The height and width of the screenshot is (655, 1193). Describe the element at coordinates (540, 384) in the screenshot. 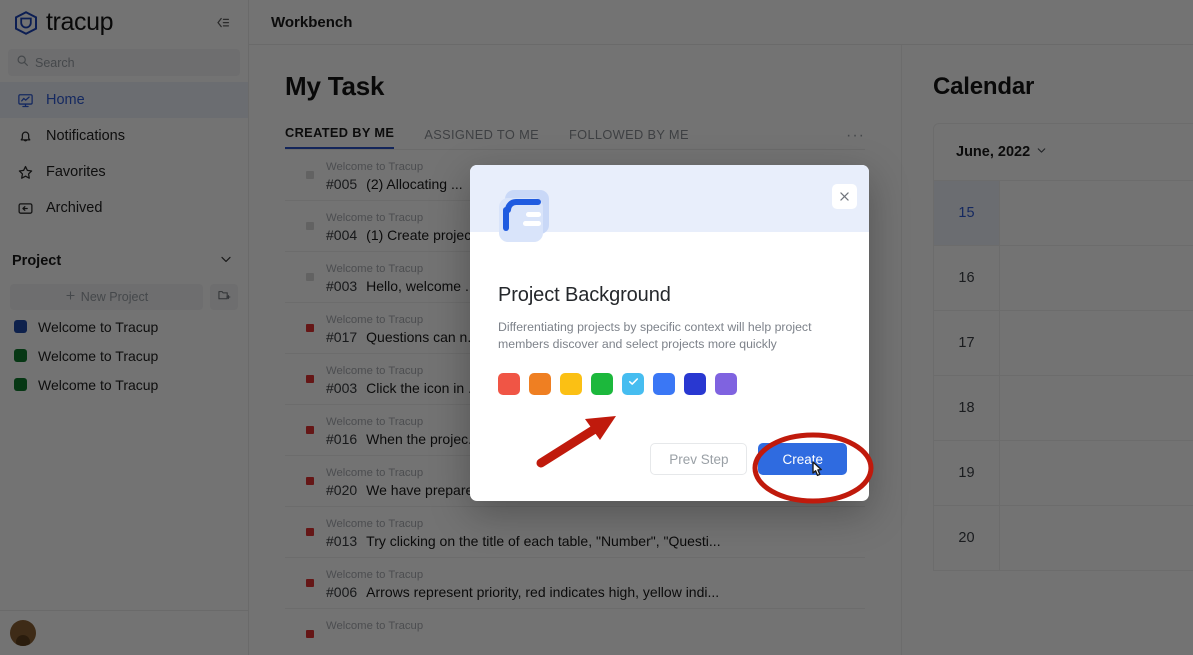

I see `color-swatch-orange` at that location.